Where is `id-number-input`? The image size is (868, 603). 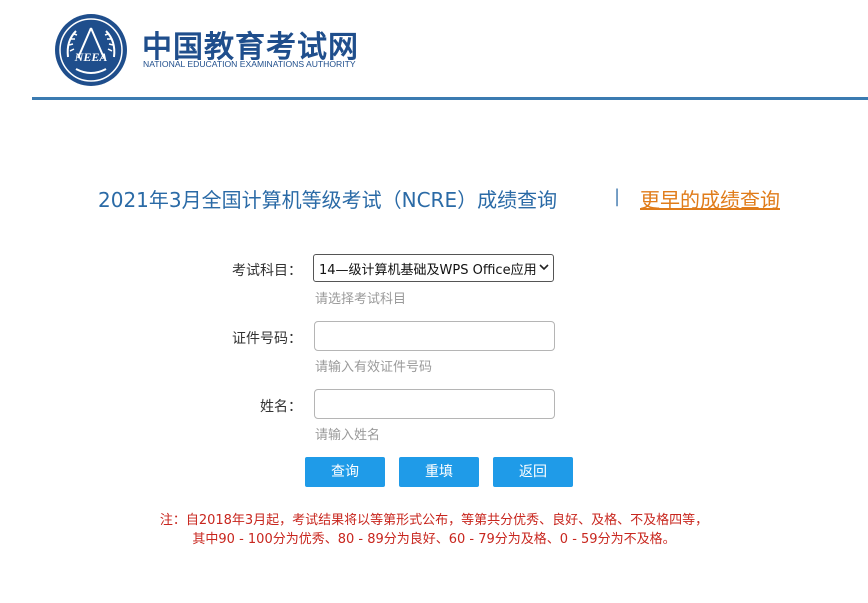 id-number-input is located at coordinates (434, 336).